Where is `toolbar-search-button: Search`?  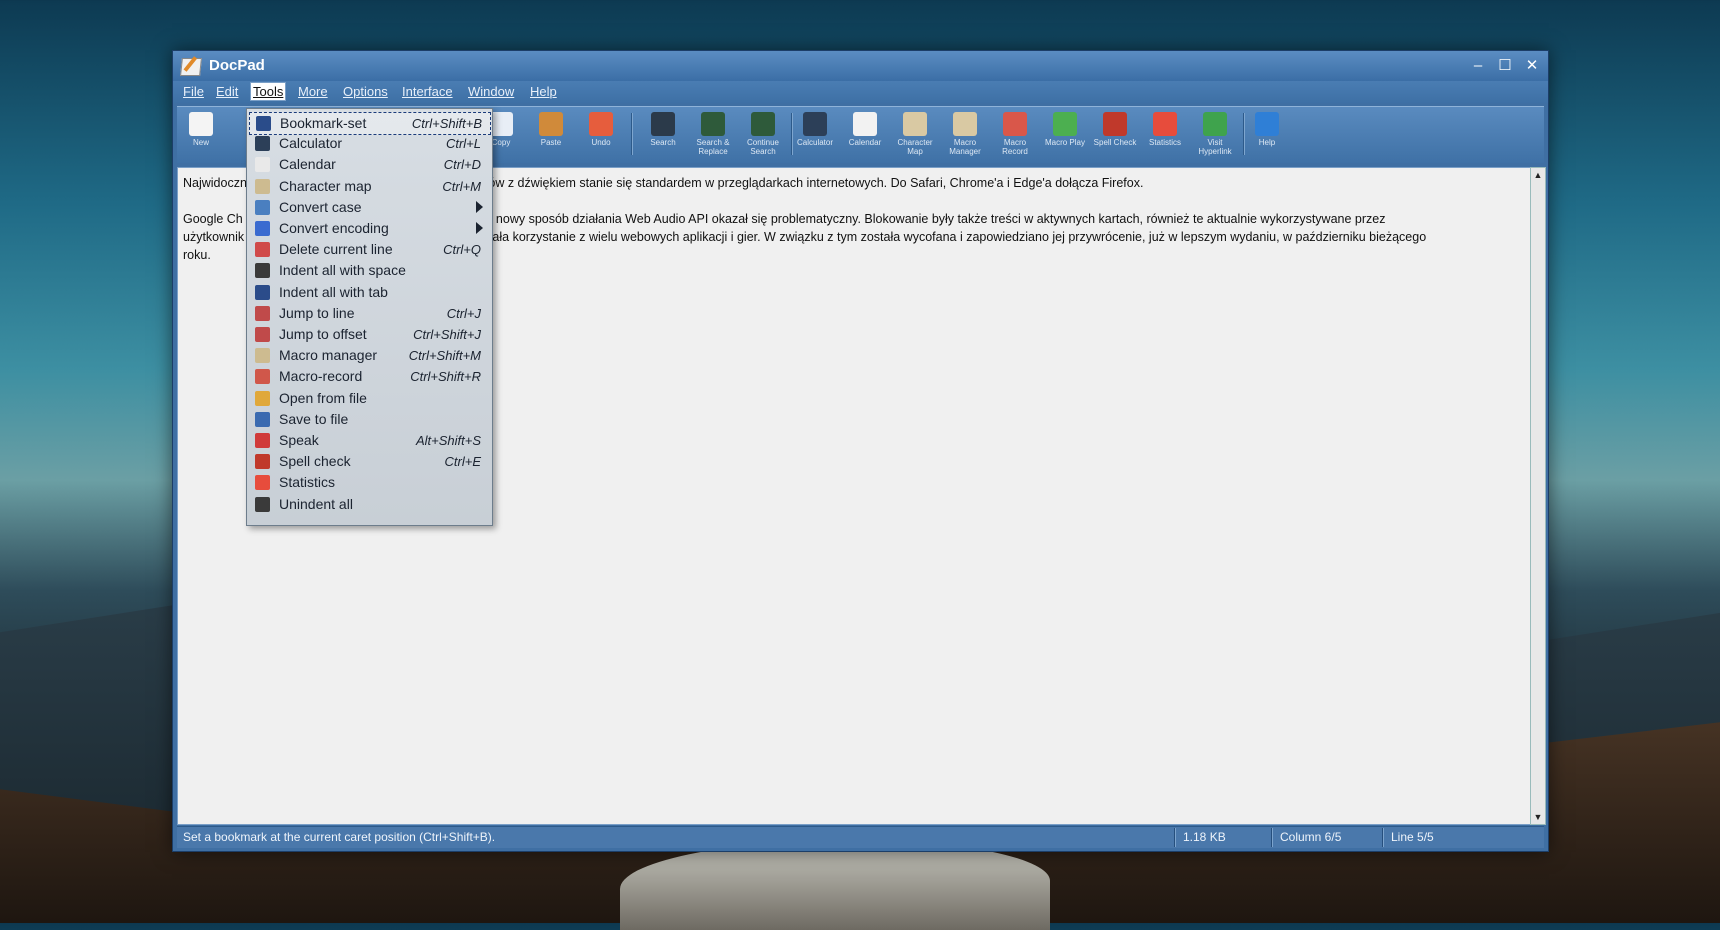 toolbar-search-button: Search is located at coordinates (663, 135).